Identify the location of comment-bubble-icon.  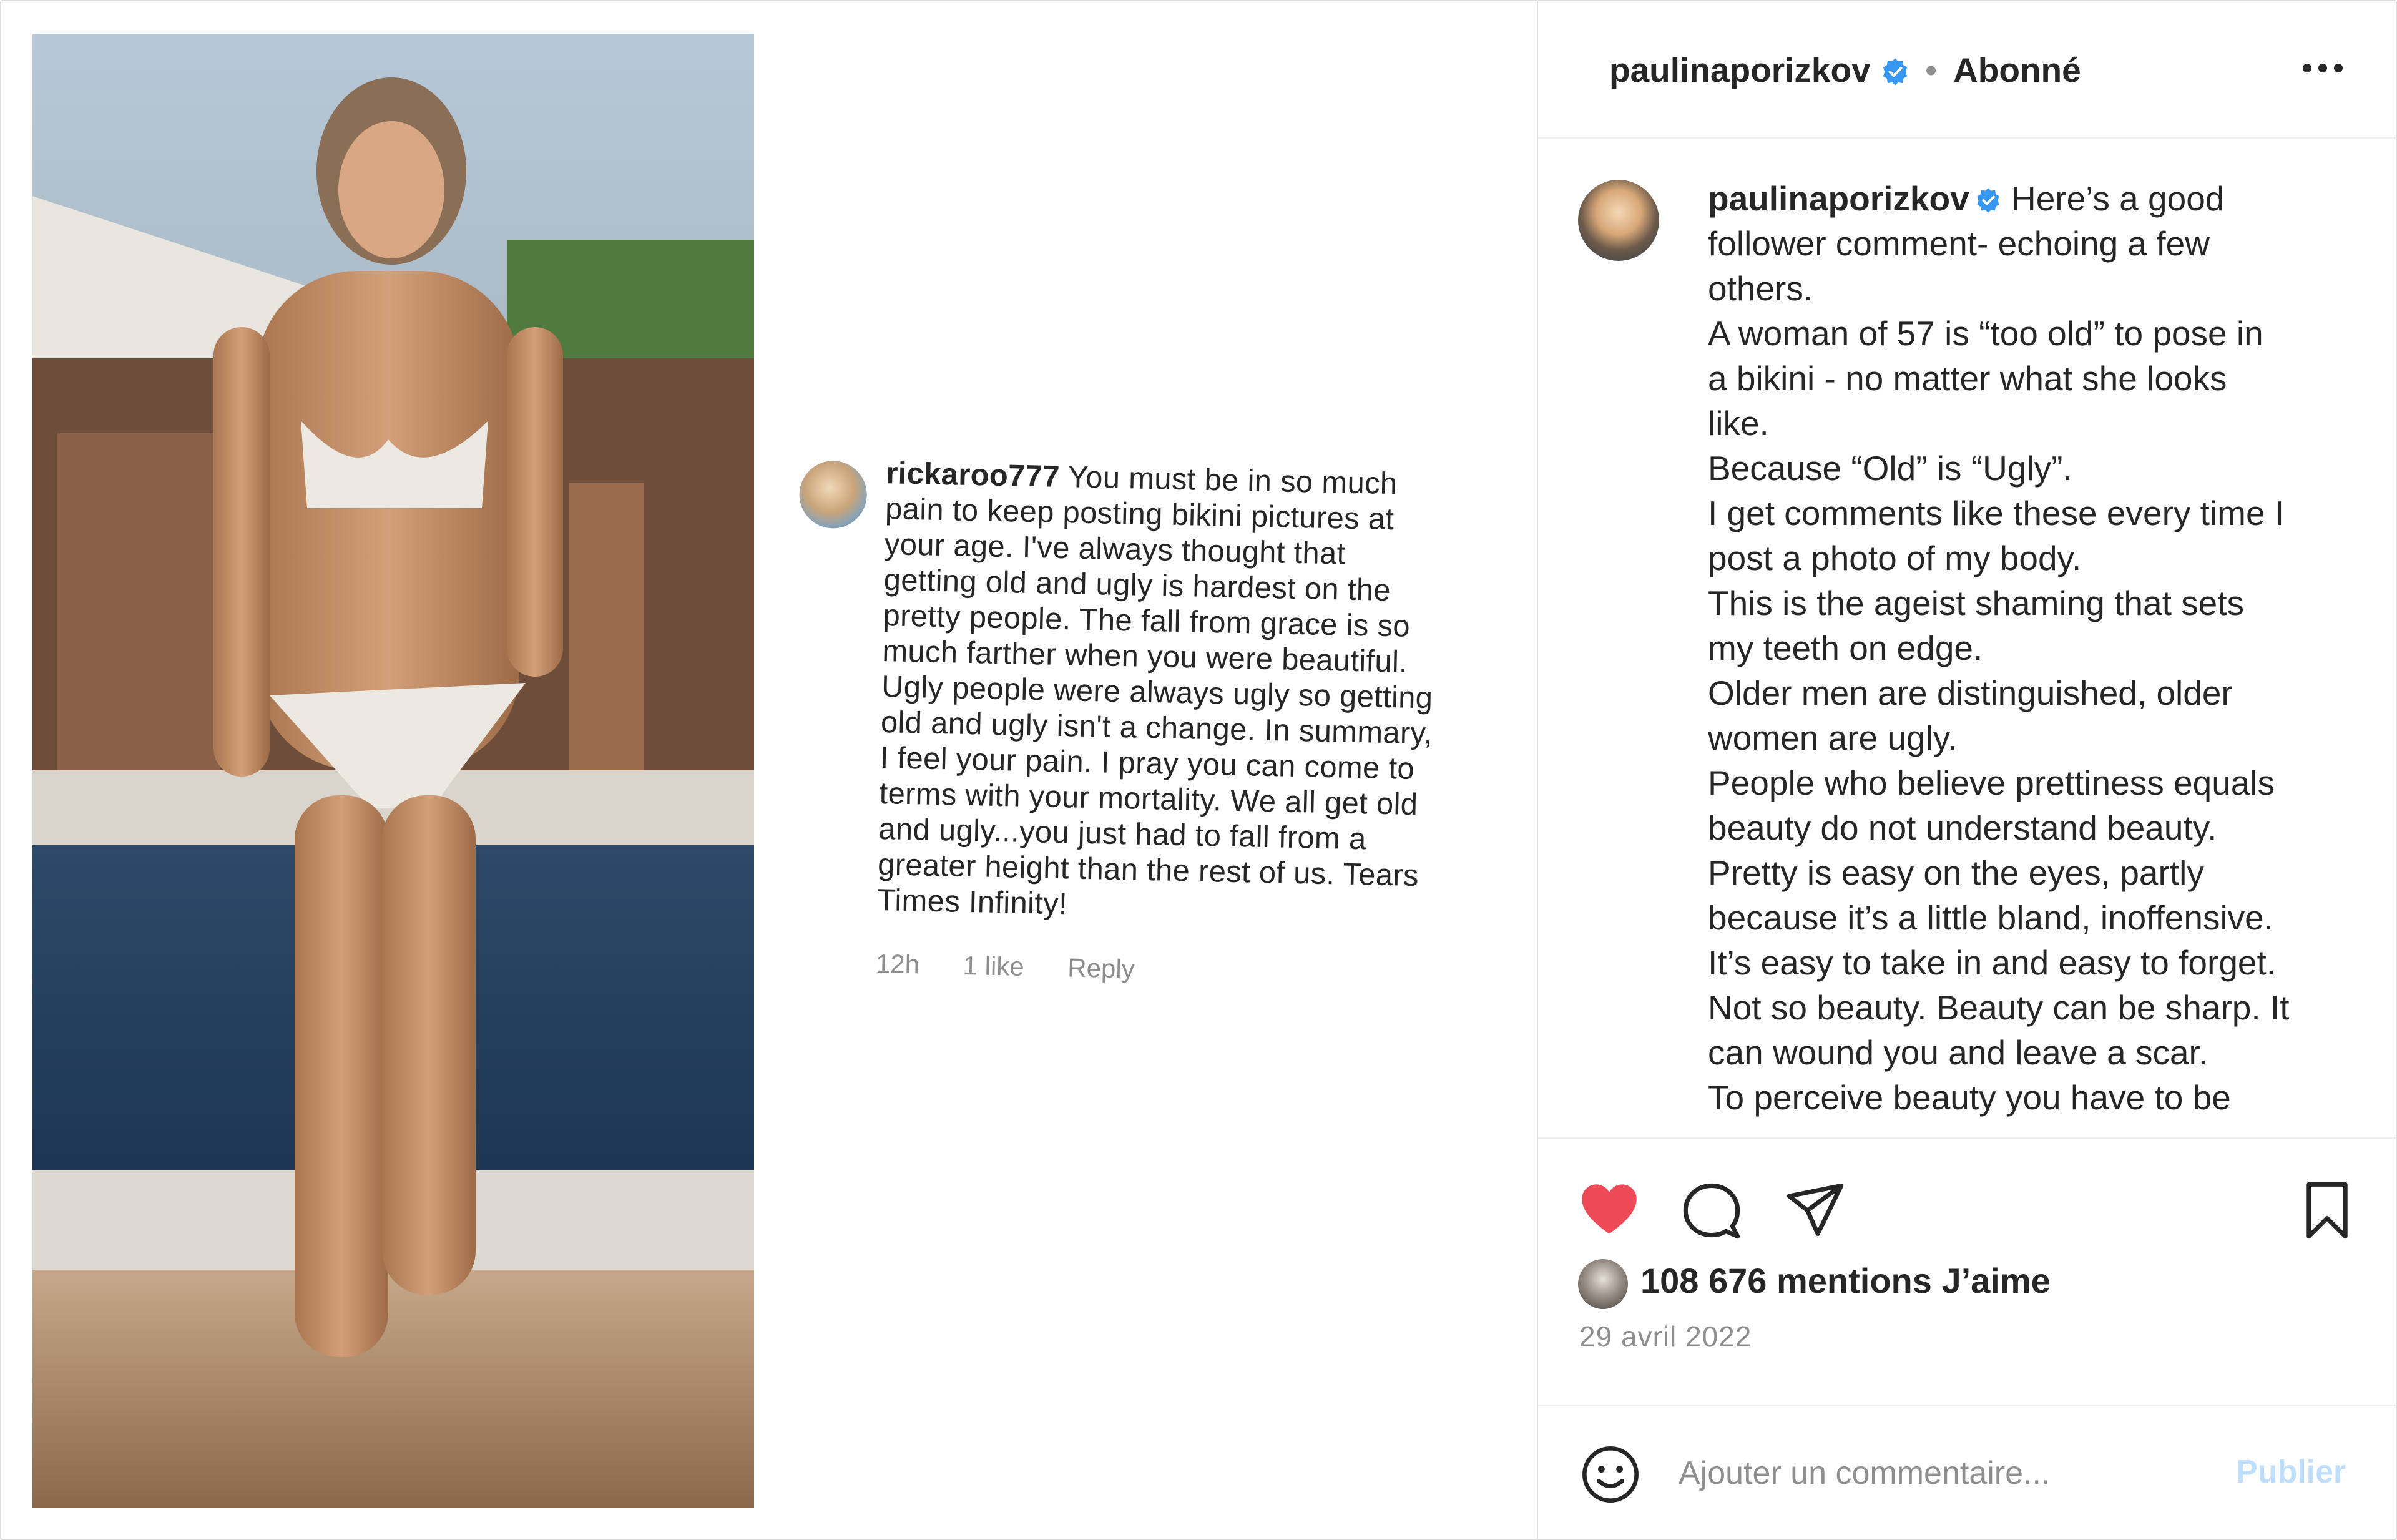
(1711, 1210).